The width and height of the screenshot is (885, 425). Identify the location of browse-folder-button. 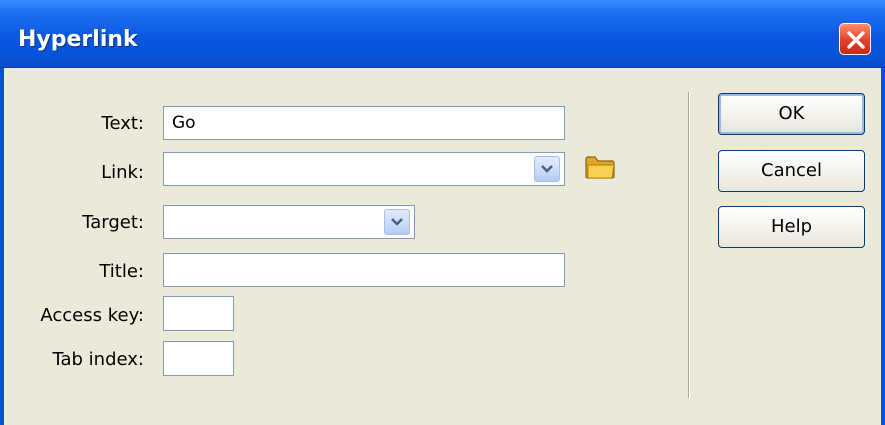
(600, 169).